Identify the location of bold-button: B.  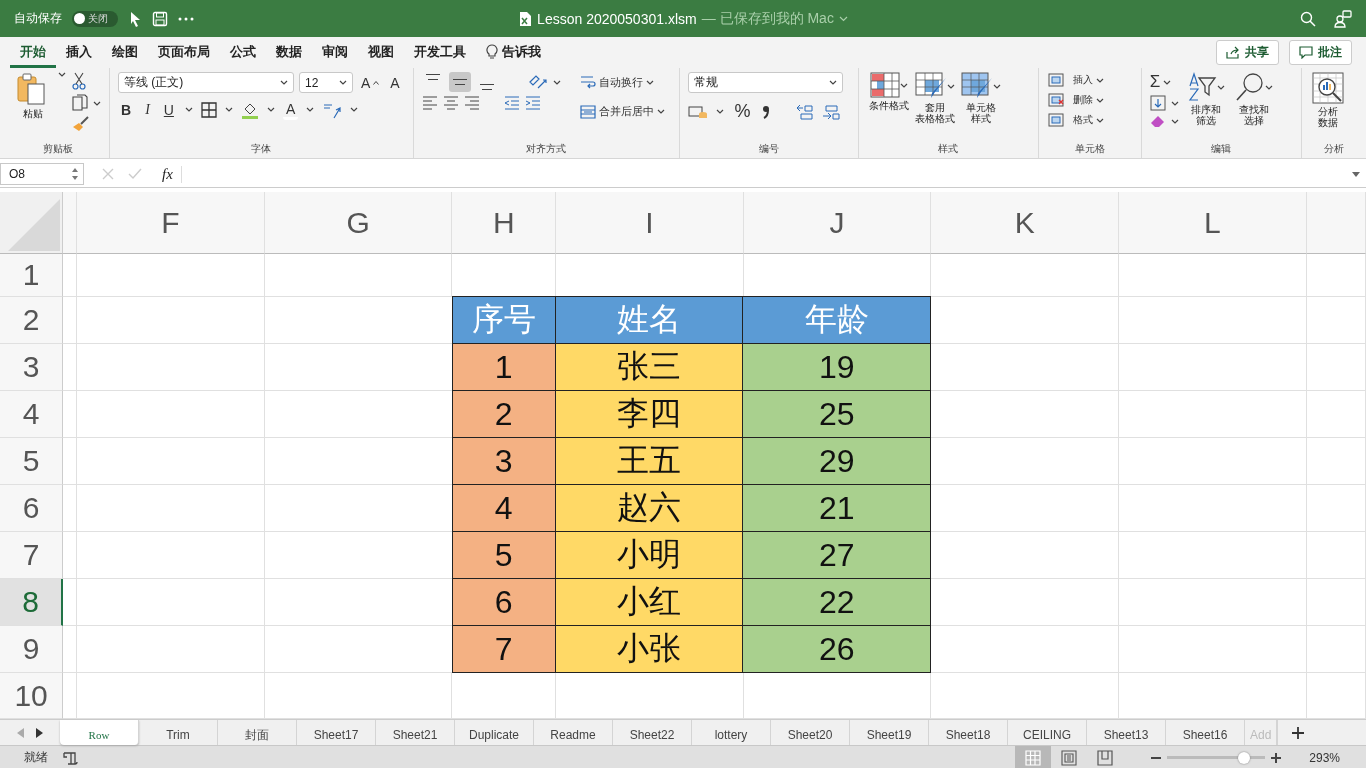
(126, 109).